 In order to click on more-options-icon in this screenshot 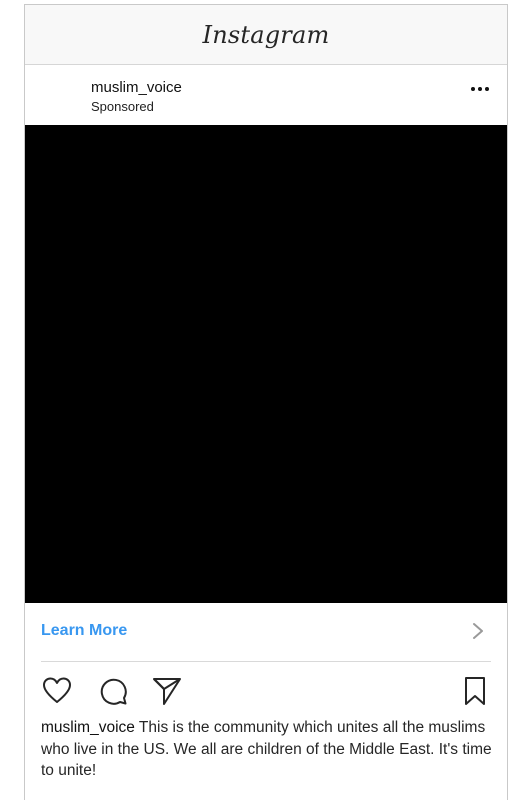, I will do `click(480, 89)`.